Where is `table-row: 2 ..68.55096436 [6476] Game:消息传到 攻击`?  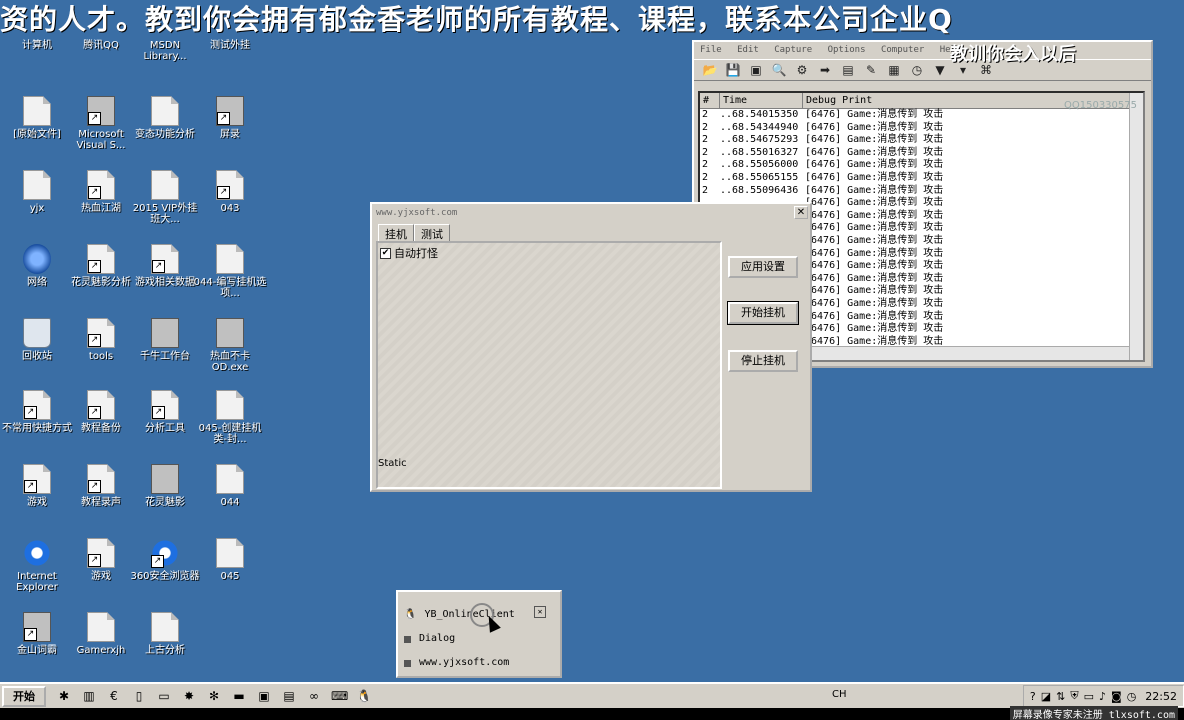
table-row: 2 ..68.55096436 [6476] Game:消息传到 攻击 is located at coordinates (921, 191).